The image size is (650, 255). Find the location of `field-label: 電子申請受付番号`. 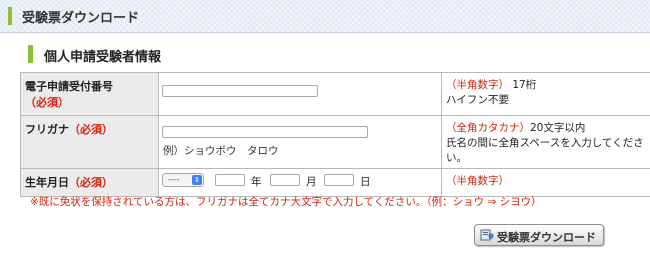

field-label: 電子申請受付番号 is located at coordinates (69, 86).